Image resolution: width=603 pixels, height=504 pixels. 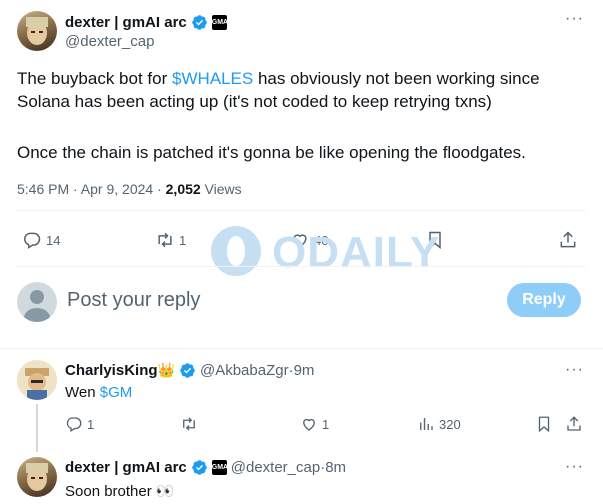 I want to click on reply1-bookmark-action, so click(x=544, y=424).